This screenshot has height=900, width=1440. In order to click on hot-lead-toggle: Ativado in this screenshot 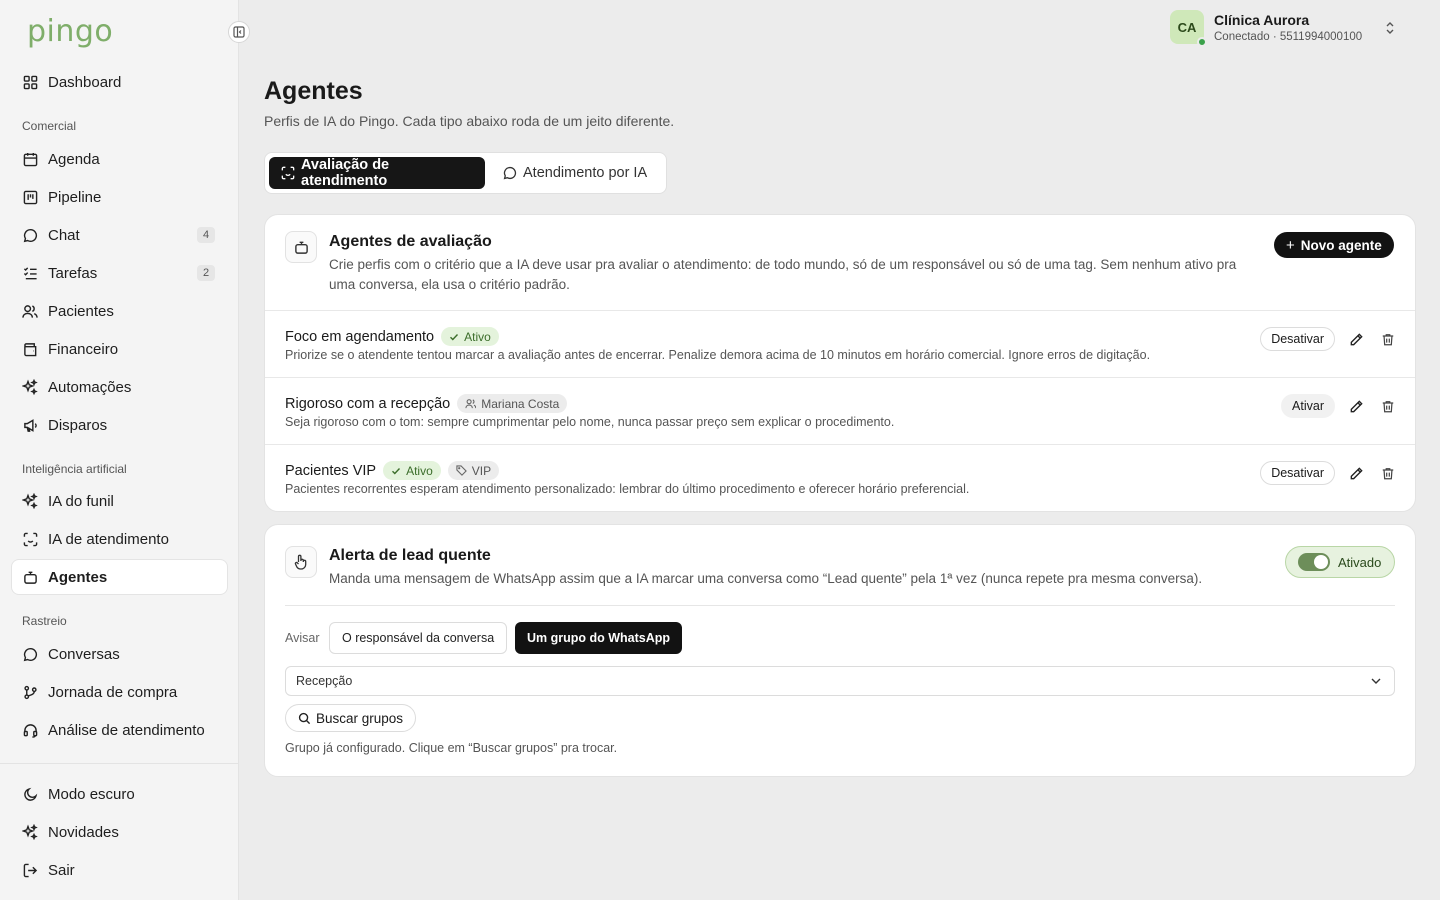, I will do `click(1340, 562)`.